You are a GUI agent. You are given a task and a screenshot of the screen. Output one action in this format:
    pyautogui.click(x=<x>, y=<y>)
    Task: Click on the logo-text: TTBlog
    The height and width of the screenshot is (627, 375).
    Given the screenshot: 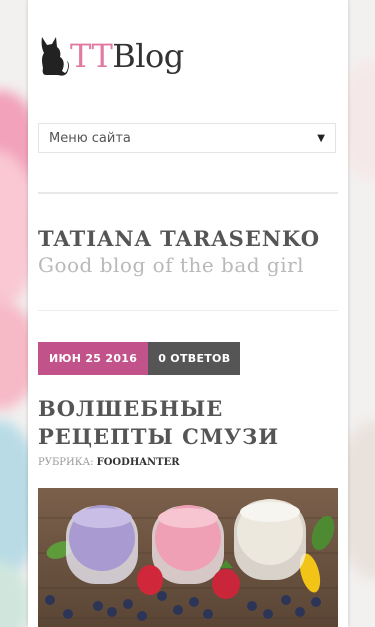 What is the action you would take?
    pyautogui.click(x=127, y=56)
    